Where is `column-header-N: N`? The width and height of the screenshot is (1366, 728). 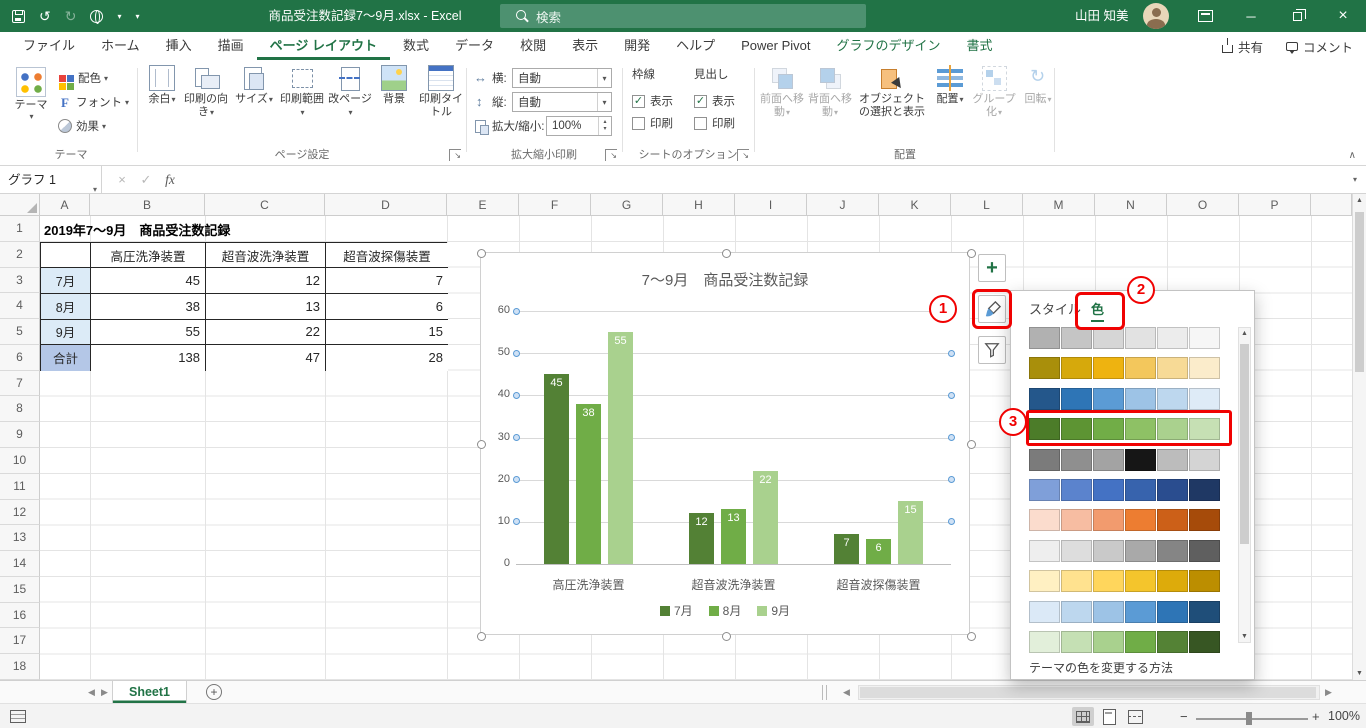 column-header-N: N is located at coordinates (1131, 205).